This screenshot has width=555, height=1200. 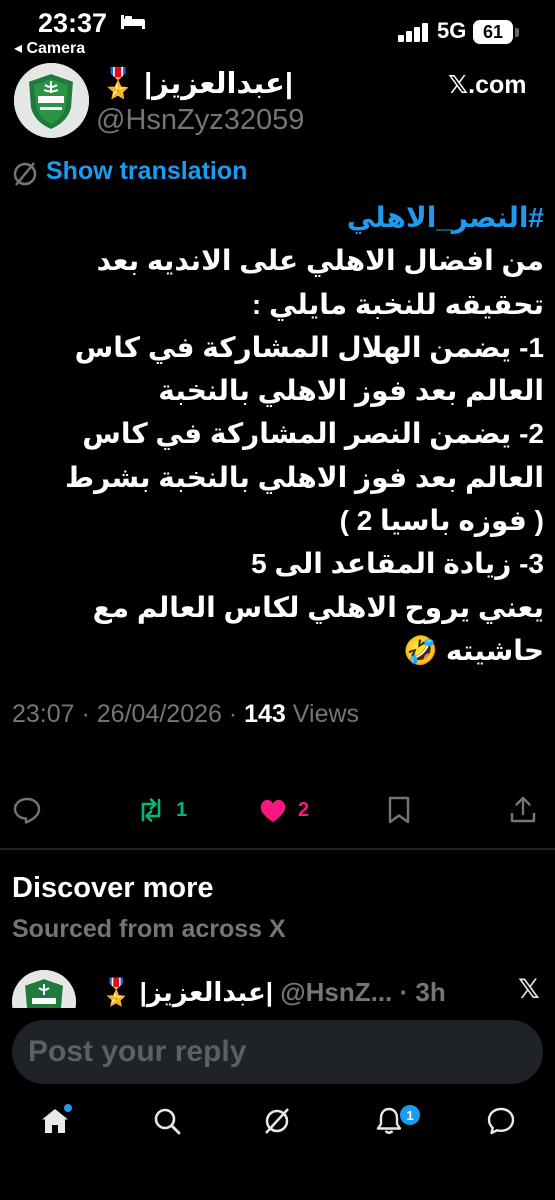 What do you see at coordinates (161, 810) in the screenshot?
I see `repost-button: 1` at bounding box center [161, 810].